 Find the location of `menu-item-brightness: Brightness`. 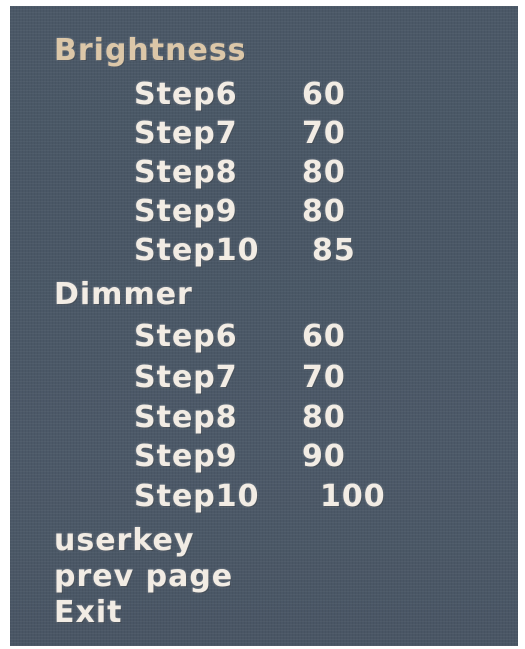

menu-item-brightness: Brightness is located at coordinates (150, 51).